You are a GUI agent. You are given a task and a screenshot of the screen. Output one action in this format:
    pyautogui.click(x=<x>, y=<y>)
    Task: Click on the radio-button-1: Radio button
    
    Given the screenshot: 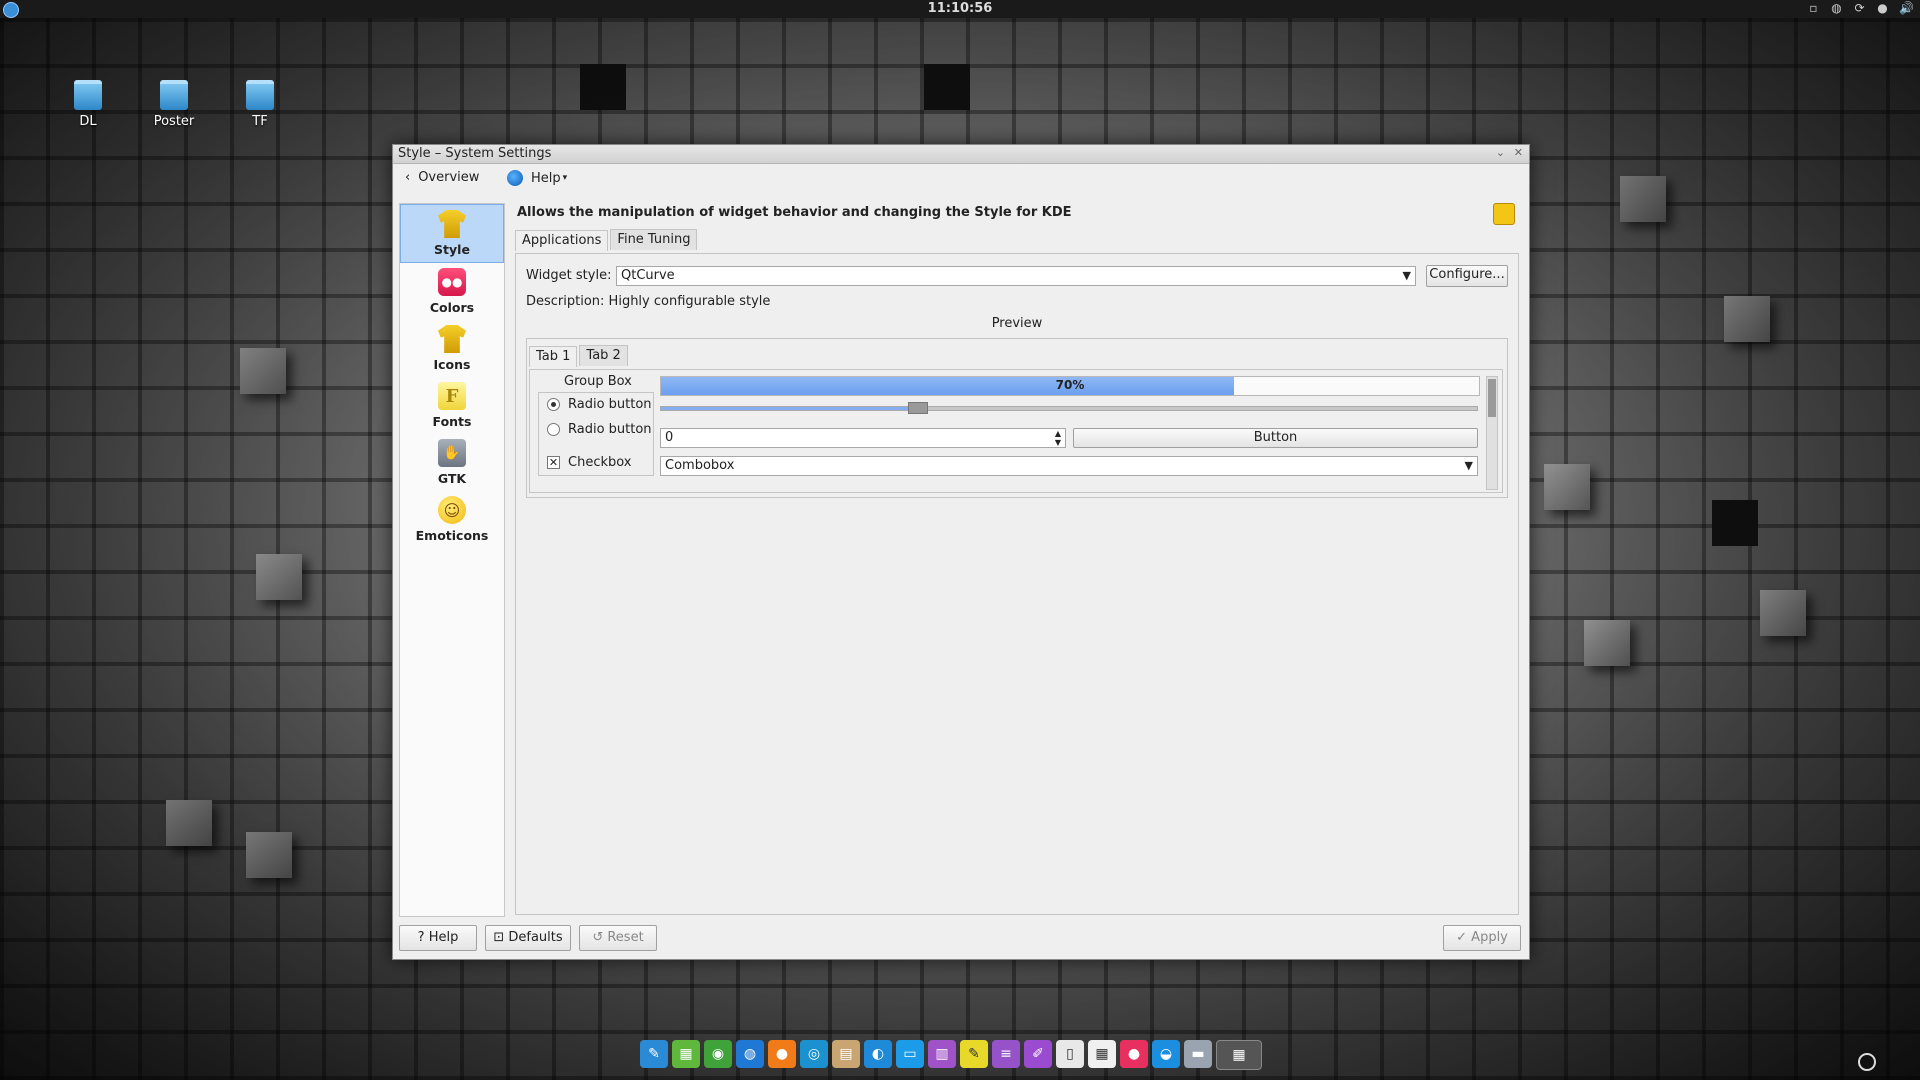 What is the action you would take?
    pyautogui.click(x=599, y=404)
    